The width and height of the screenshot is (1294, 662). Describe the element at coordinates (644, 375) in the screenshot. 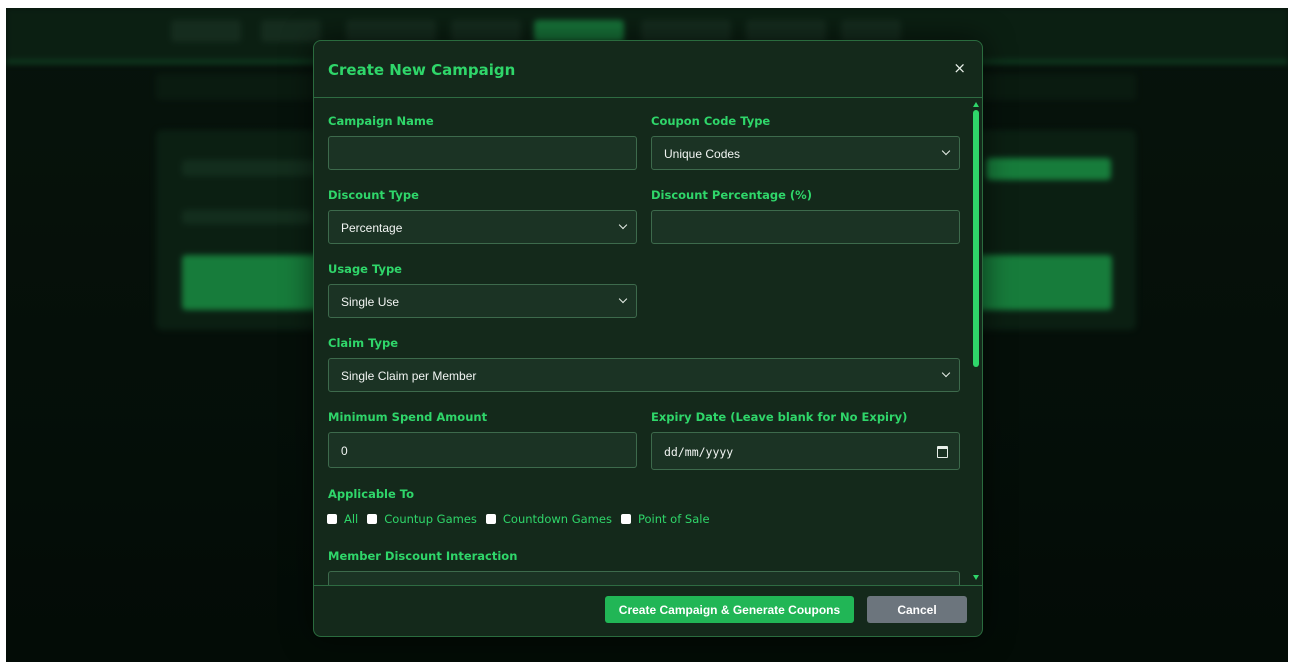

I see `claim-type-select: Single Claim per Member` at that location.